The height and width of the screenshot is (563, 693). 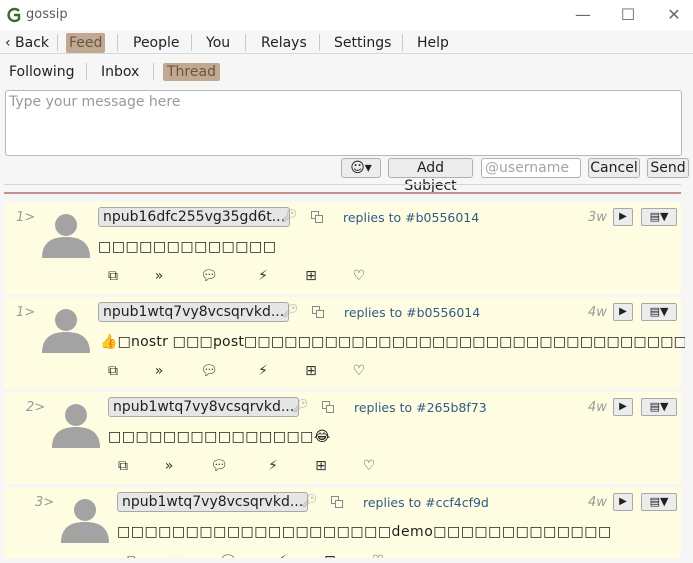 What do you see at coordinates (364, 532) in the screenshot?
I see `note-content: □□□□□□□□□□□□□□□□□□□□demo□□□□□□□□□□□□□` at bounding box center [364, 532].